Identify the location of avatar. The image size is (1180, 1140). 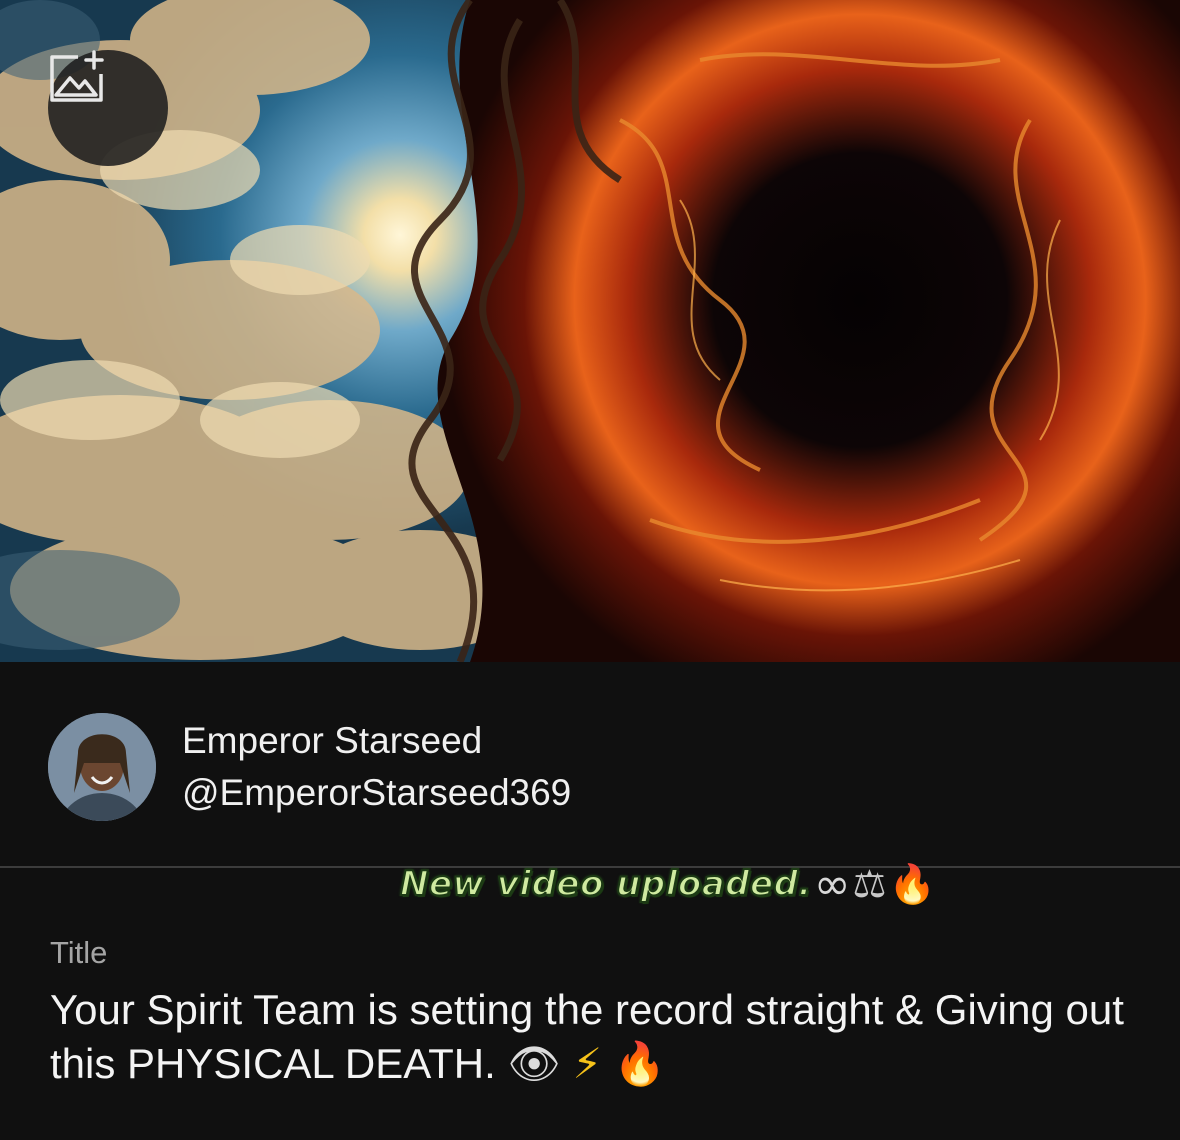
(102, 767).